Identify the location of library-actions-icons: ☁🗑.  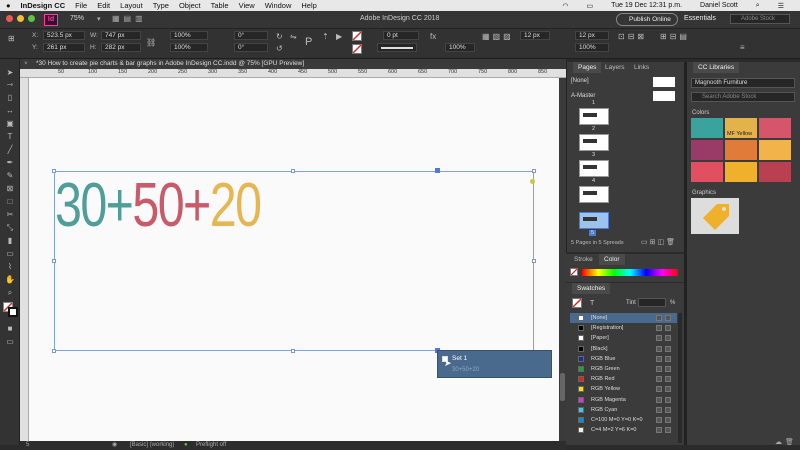
(786, 442).